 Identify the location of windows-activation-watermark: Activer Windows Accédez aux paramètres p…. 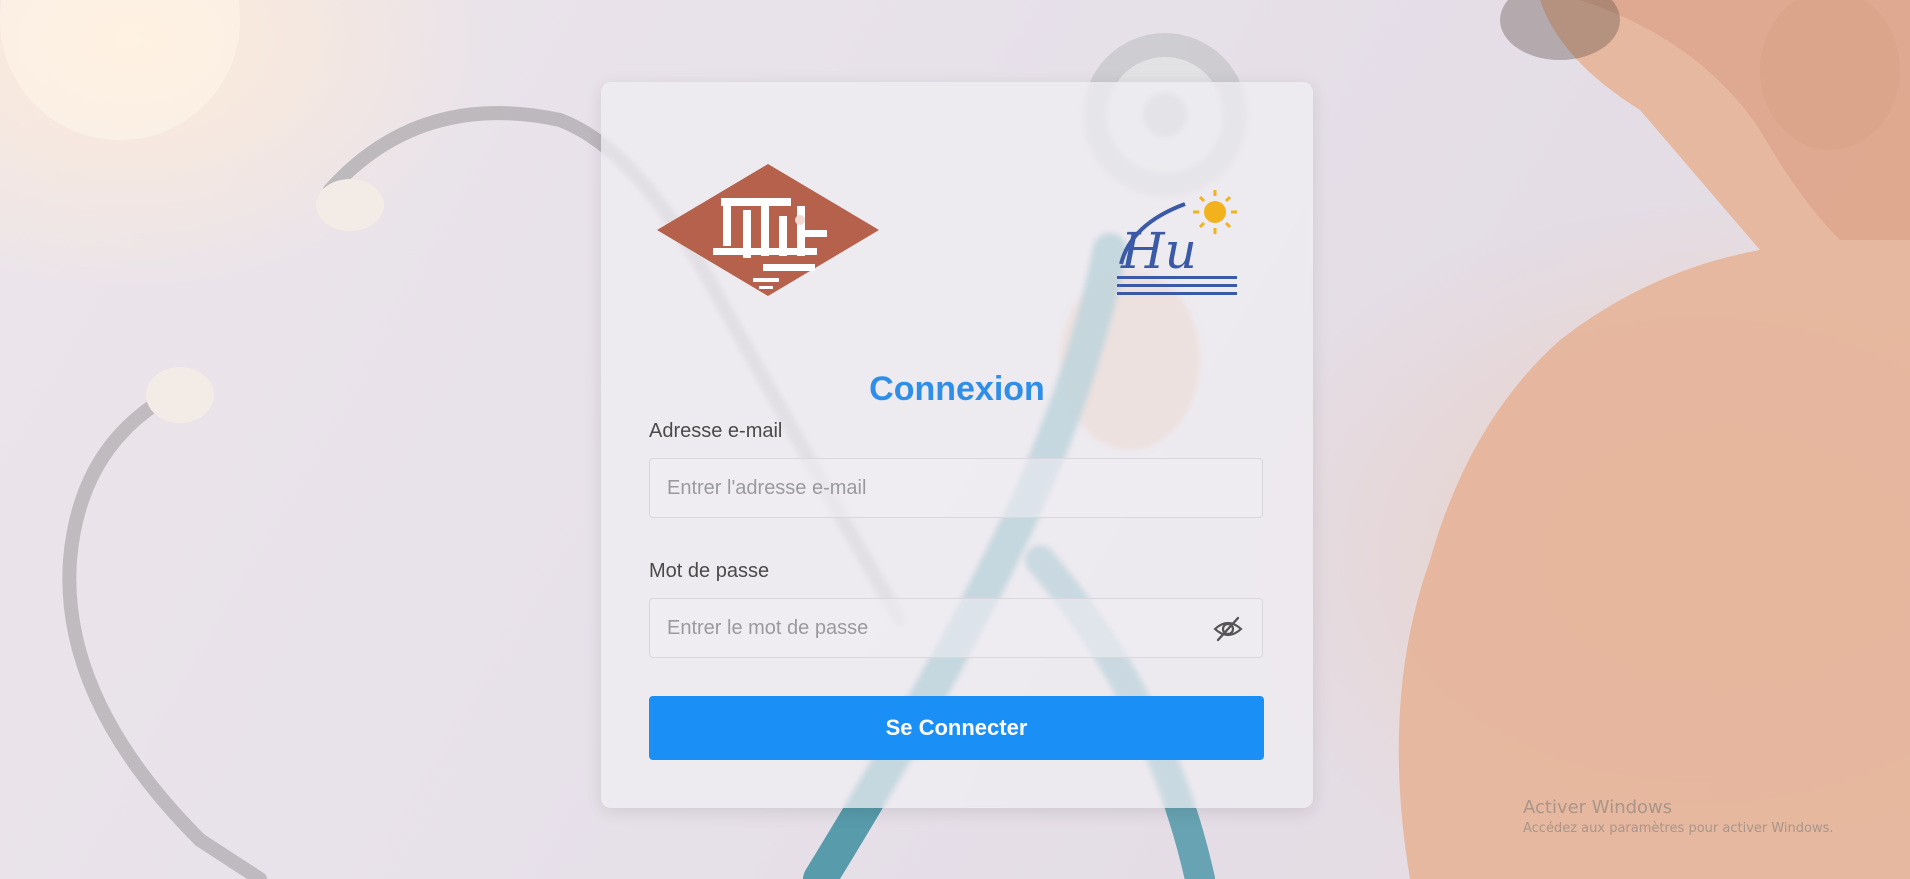
(1678, 816).